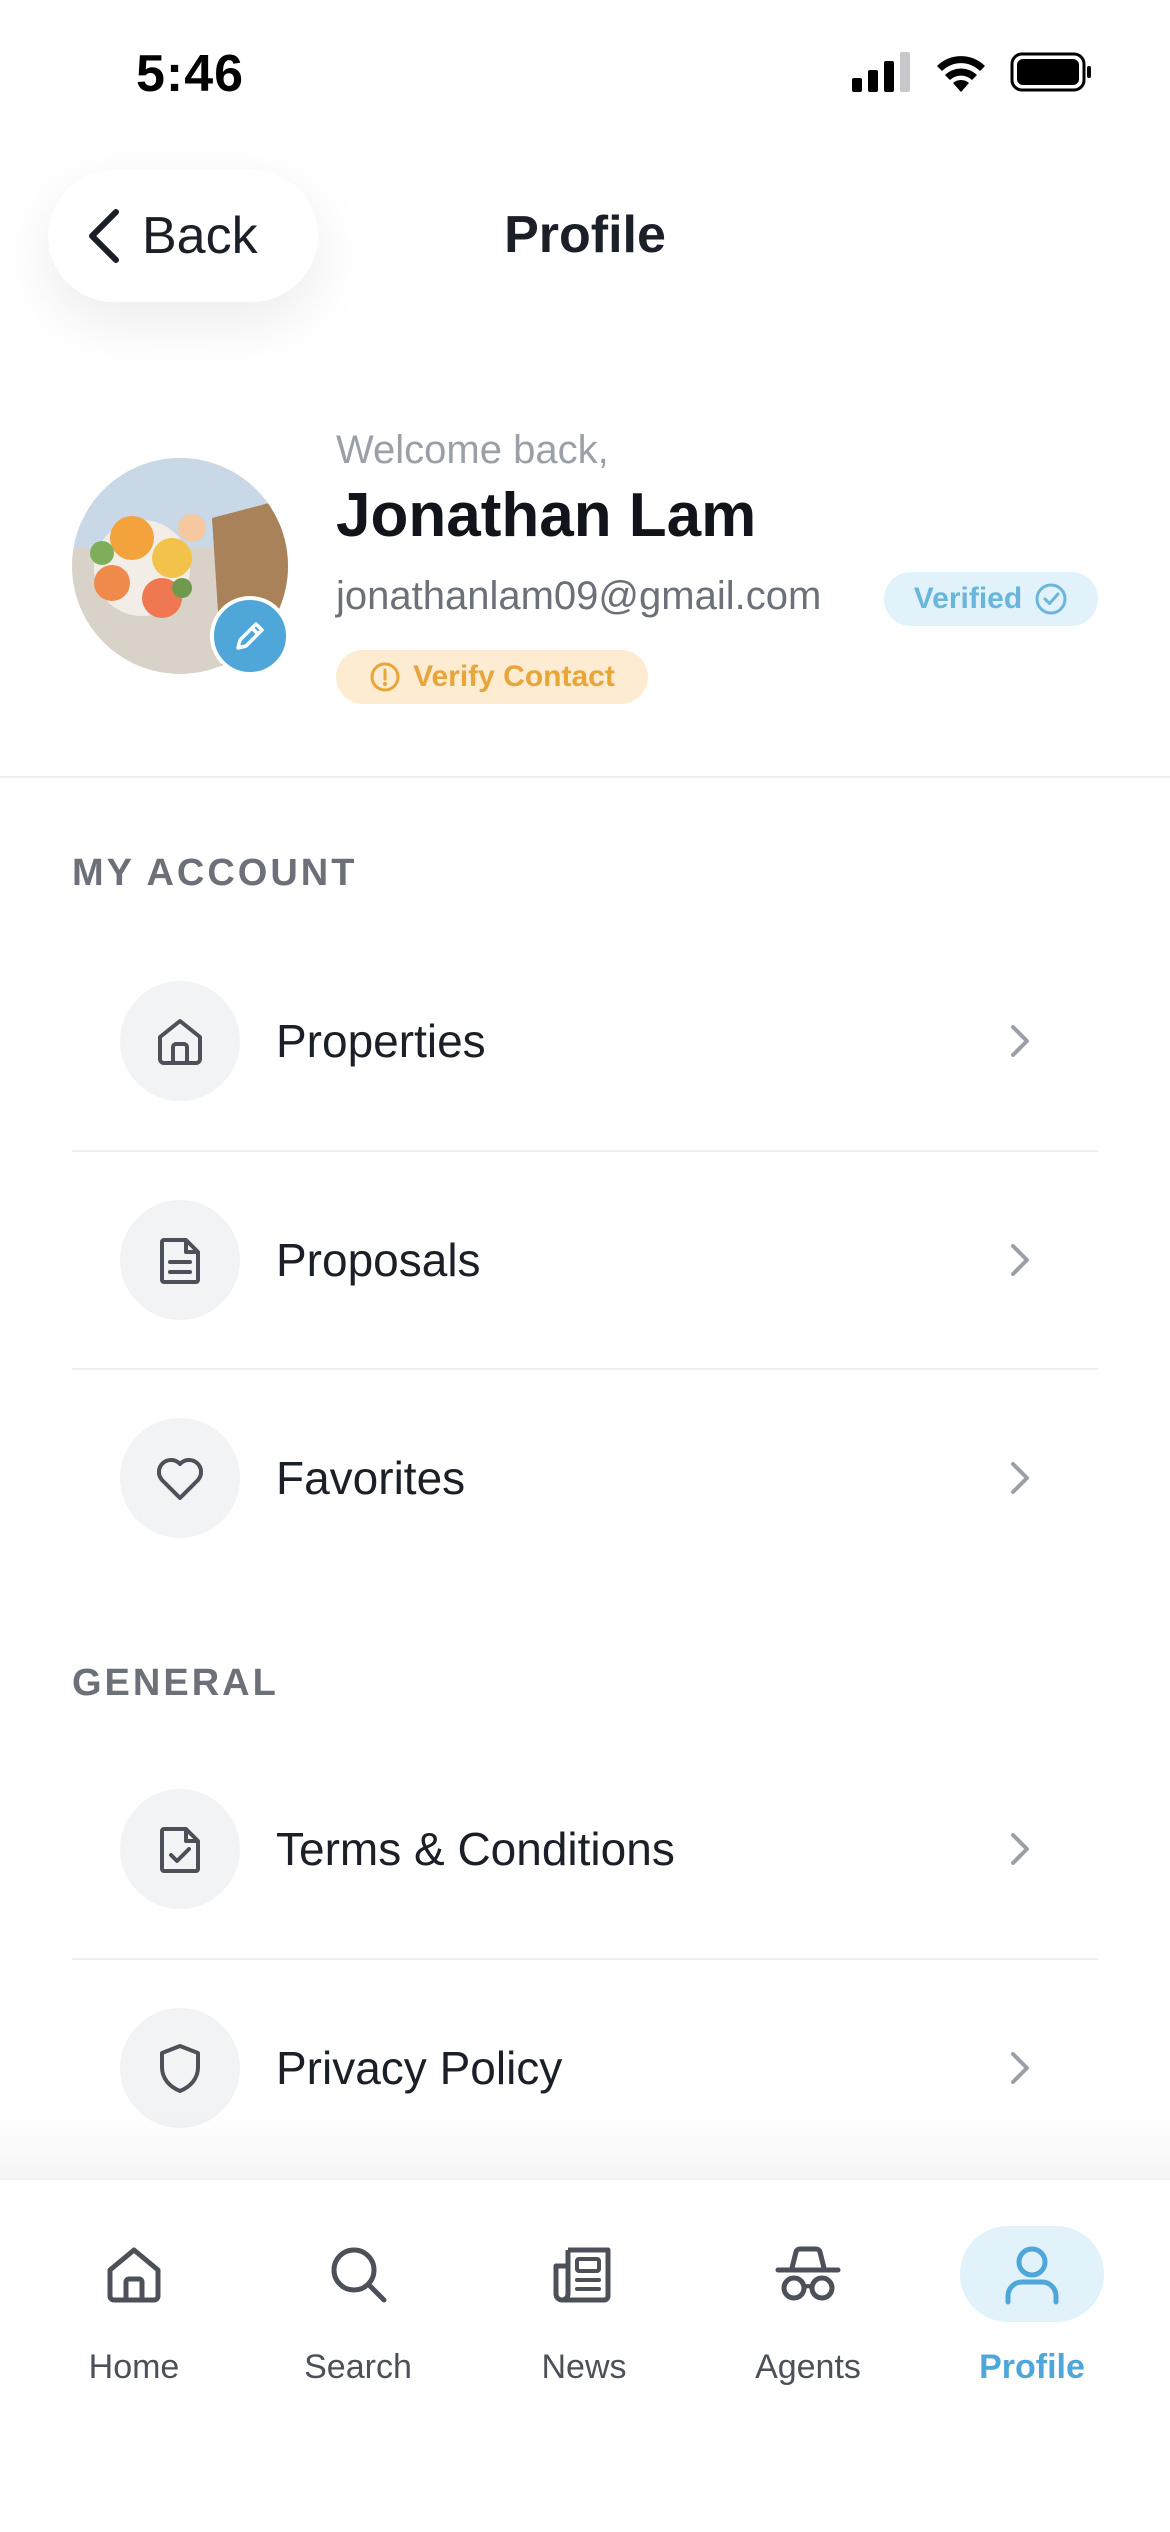 The height and width of the screenshot is (2532, 1170). I want to click on user-icon, so click(1032, 2275).